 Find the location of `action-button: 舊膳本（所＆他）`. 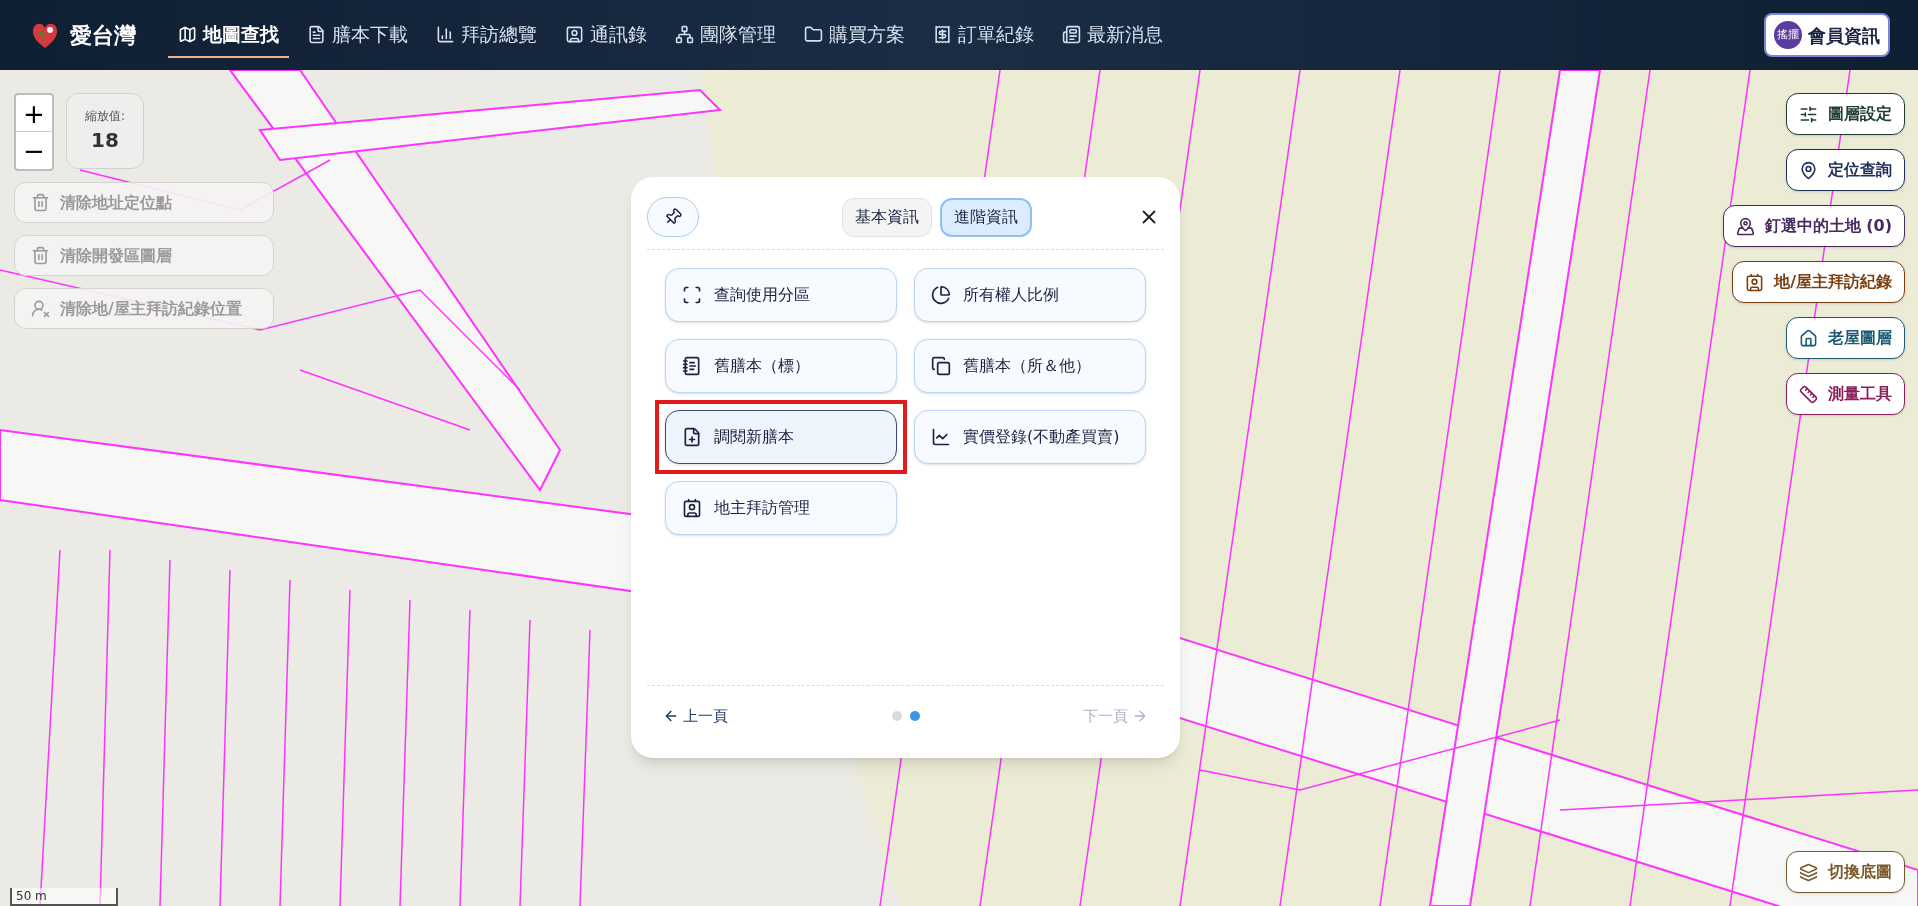

action-button: 舊膳本（所＆他） is located at coordinates (1030, 366).